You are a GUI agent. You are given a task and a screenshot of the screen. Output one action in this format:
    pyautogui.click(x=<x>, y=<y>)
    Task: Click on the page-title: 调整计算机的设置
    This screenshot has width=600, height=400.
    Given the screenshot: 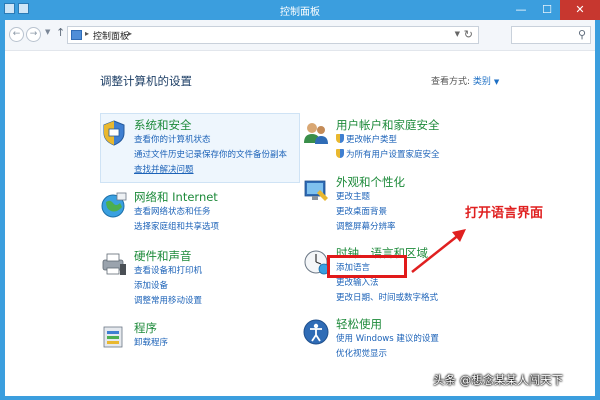 What is the action you would take?
    pyautogui.click(x=146, y=81)
    